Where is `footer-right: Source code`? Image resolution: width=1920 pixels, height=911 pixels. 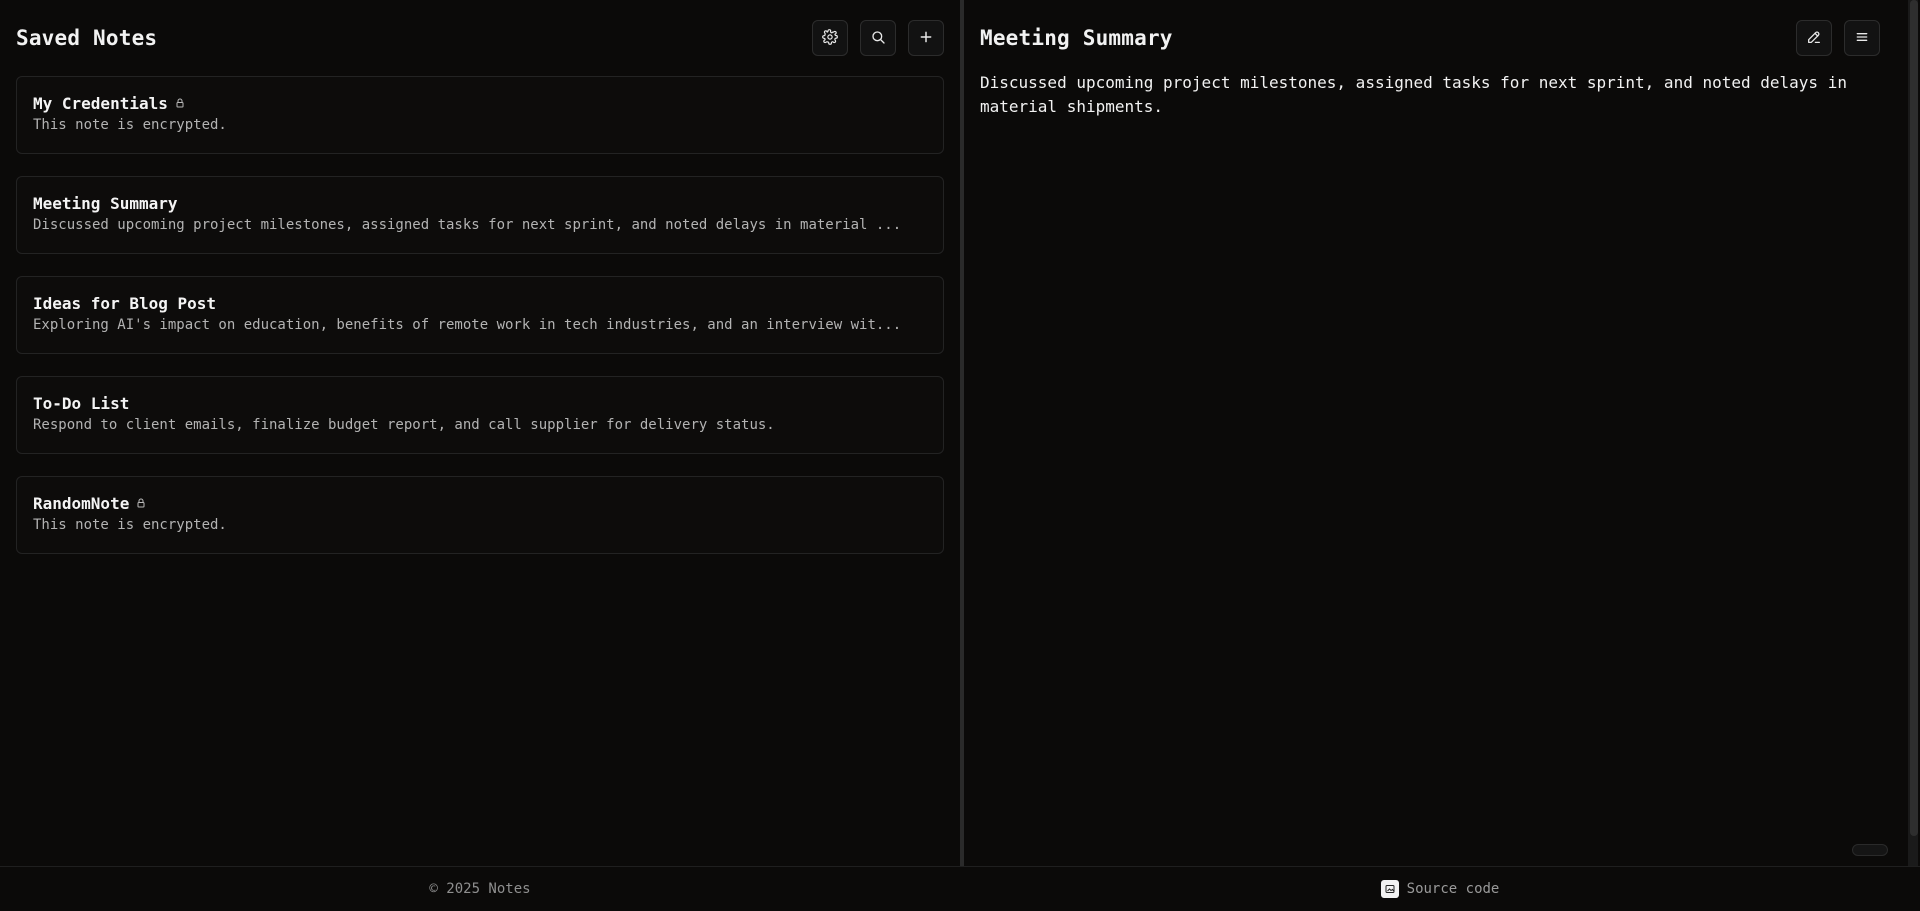 footer-right: Source code is located at coordinates (1440, 889).